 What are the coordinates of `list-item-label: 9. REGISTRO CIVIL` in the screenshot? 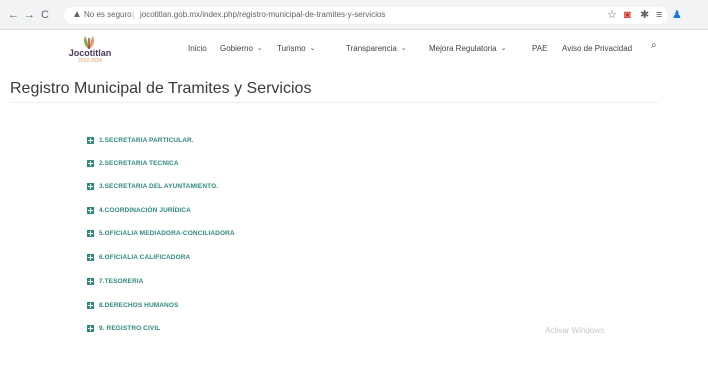 It's located at (129, 328).